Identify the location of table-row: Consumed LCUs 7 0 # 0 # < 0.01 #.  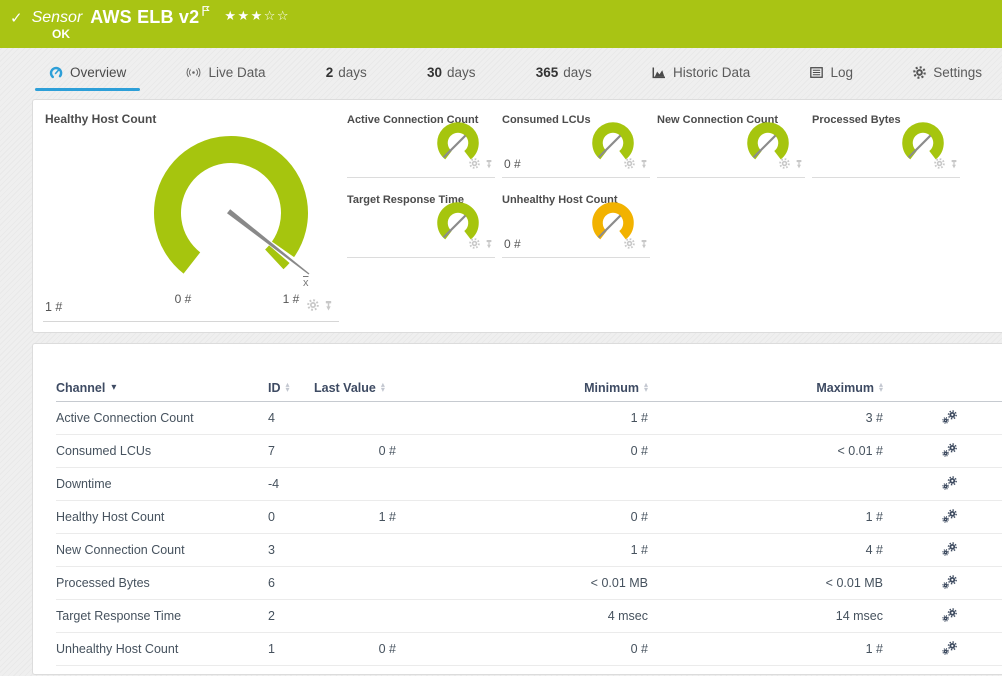
(529, 451).